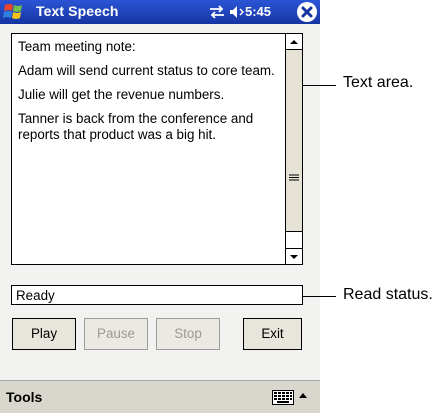  What do you see at coordinates (319, 296) in the screenshot?
I see `read-status-callout-line` at bounding box center [319, 296].